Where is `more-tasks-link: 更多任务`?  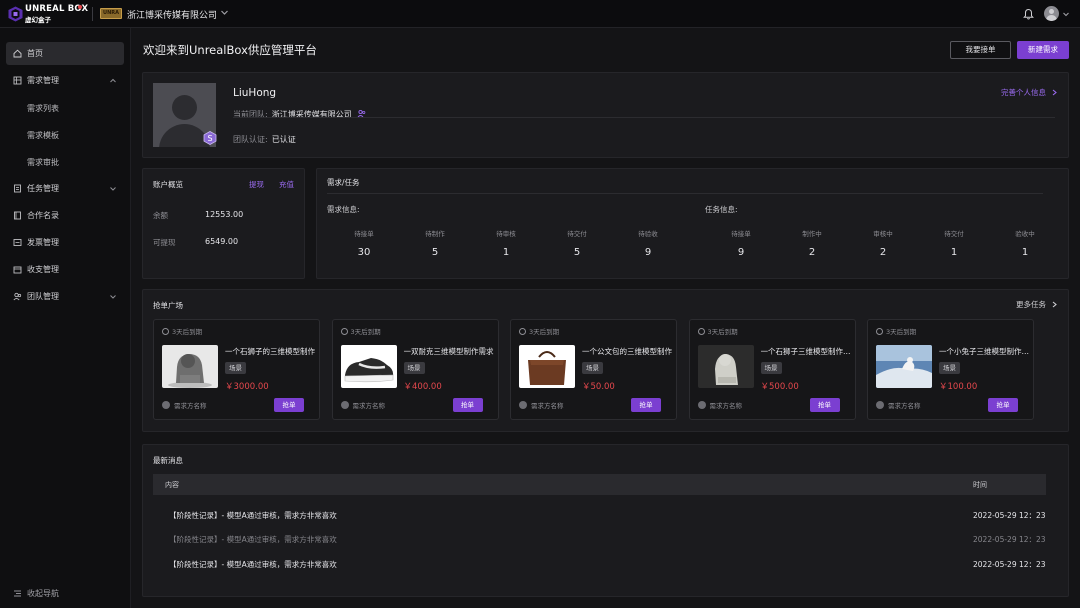
more-tasks-link: 更多任务 is located at coordinates (1037, 304).